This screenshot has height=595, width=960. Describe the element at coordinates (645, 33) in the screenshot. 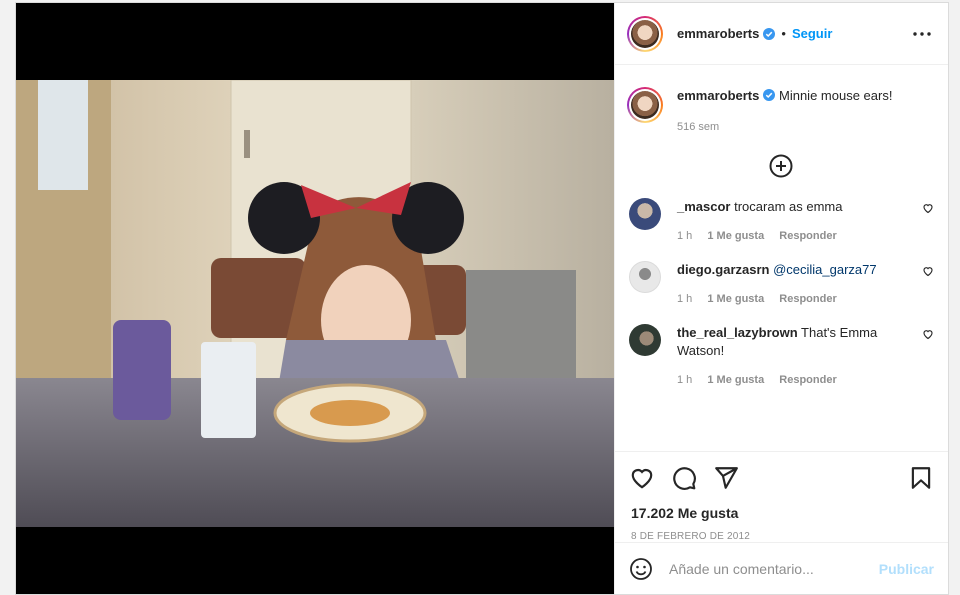

I see `author-avatar` at that location.